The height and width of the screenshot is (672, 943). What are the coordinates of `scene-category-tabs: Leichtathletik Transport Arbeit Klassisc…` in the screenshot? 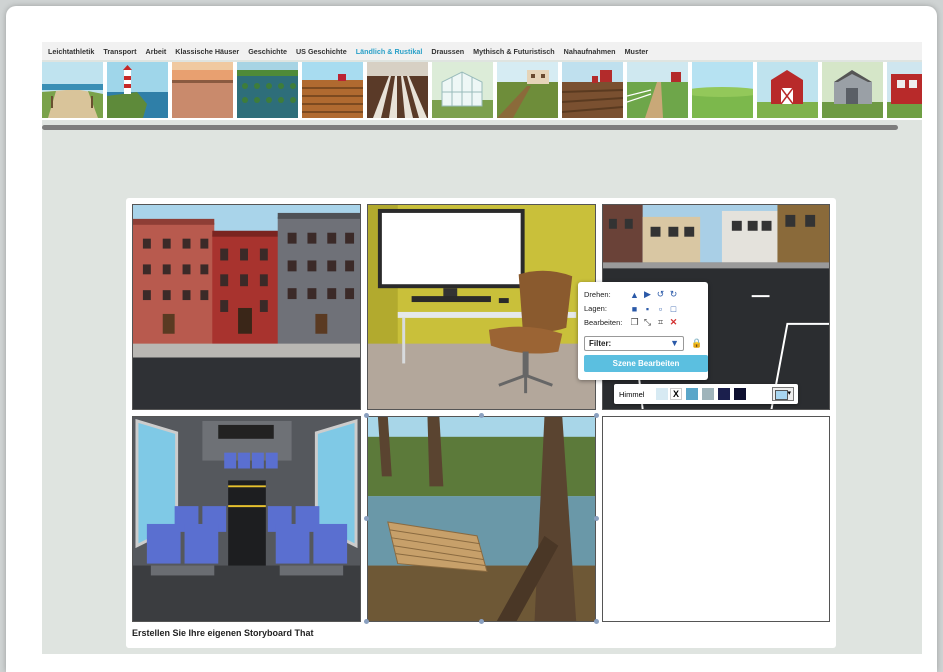 It's located at (482, 51).